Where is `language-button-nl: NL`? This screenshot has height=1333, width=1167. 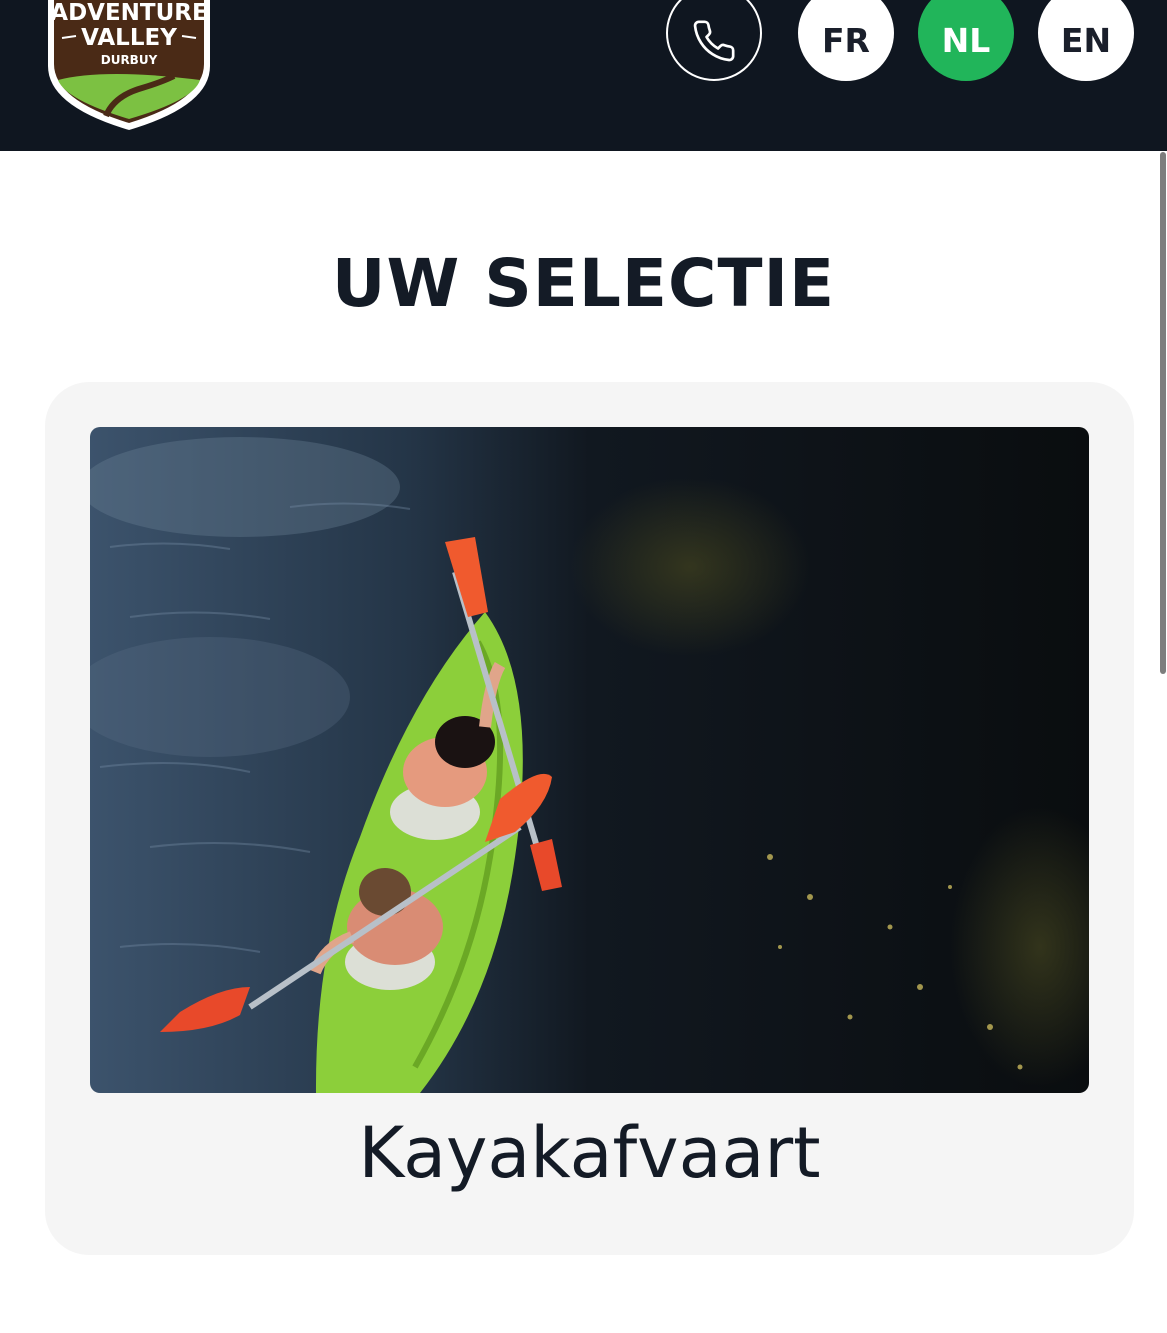 language-button-nl: NL is located at coordinates (966, 40).